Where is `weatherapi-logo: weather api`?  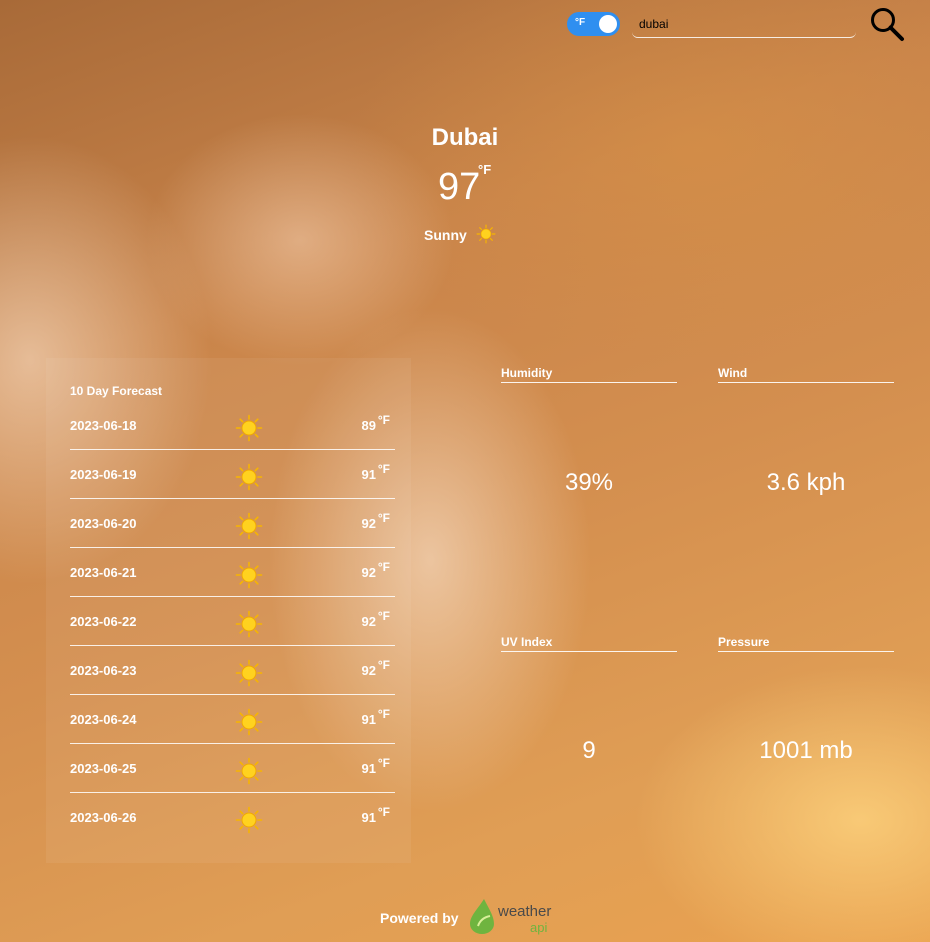
weatherapi-logo: weather api is located at coordinates (511, 916).